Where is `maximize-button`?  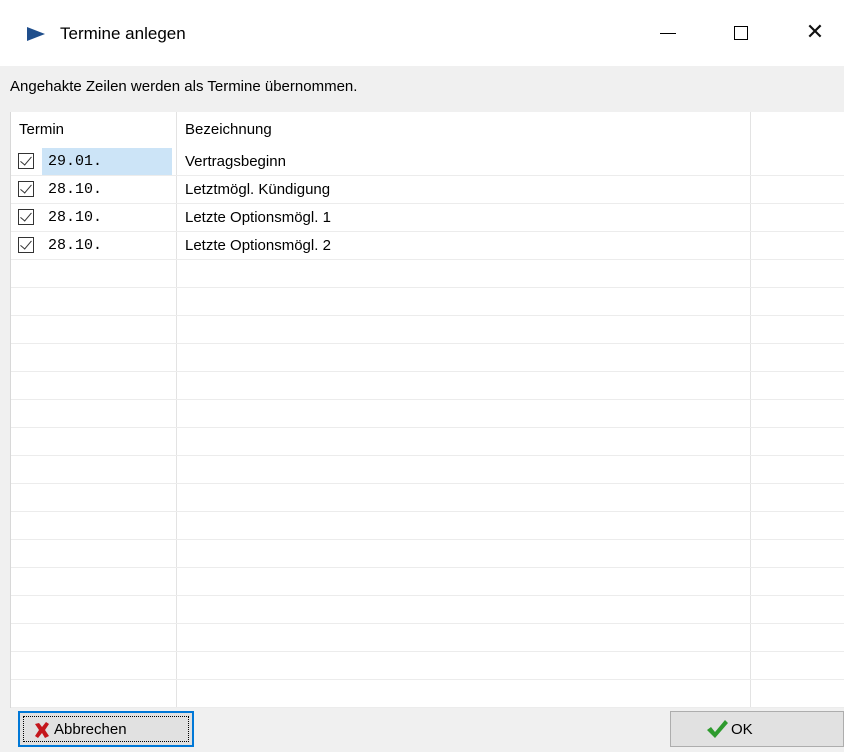
maximize-button is located at coordinates (741, 33).